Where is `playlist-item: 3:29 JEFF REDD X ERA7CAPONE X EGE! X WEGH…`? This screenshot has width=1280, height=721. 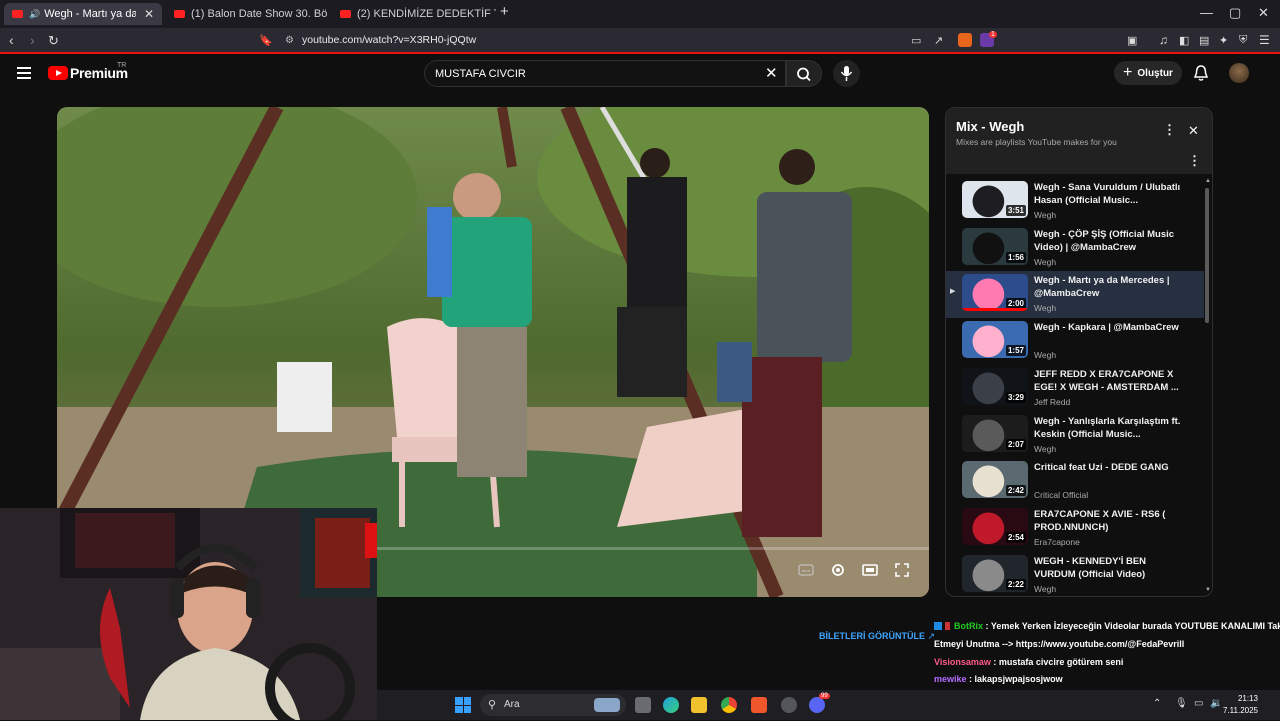 playlist-item: 3:29 JEFF REDD X ERA7CAPONE X EGE! X WEGH… is located at coordinates (1075, 388).